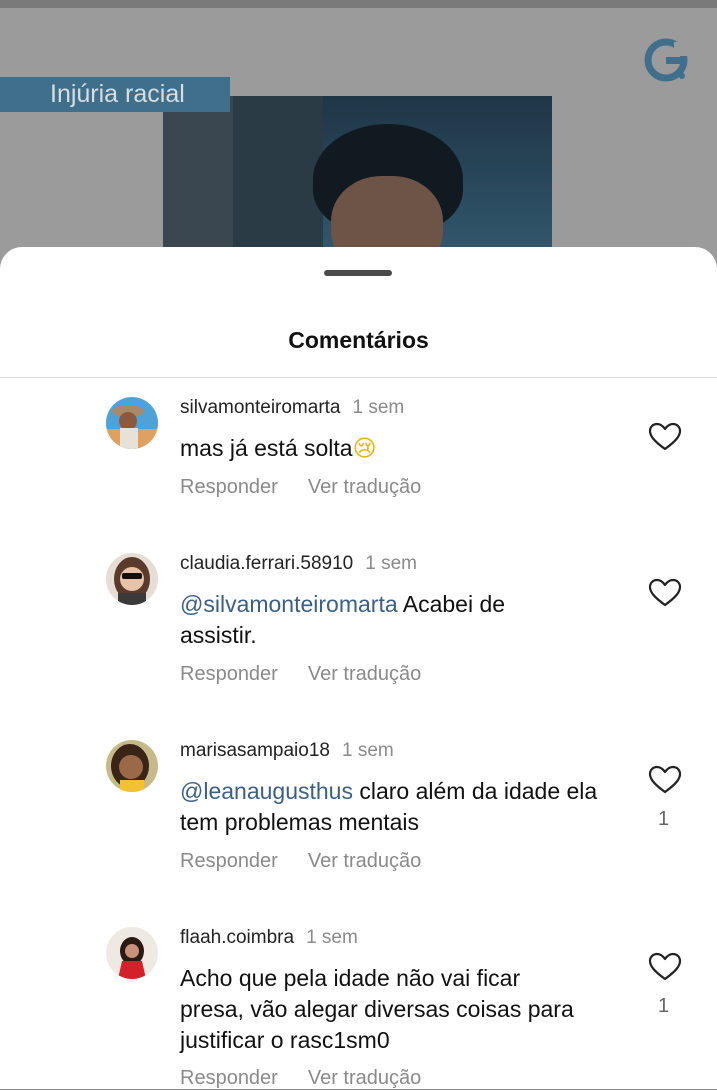  I want to click on post-tag: Injúria racial, so click(115, 94).